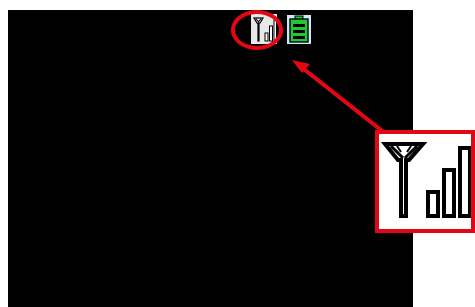  I want to click on zoomed-signal-callout, so click(425, 181).